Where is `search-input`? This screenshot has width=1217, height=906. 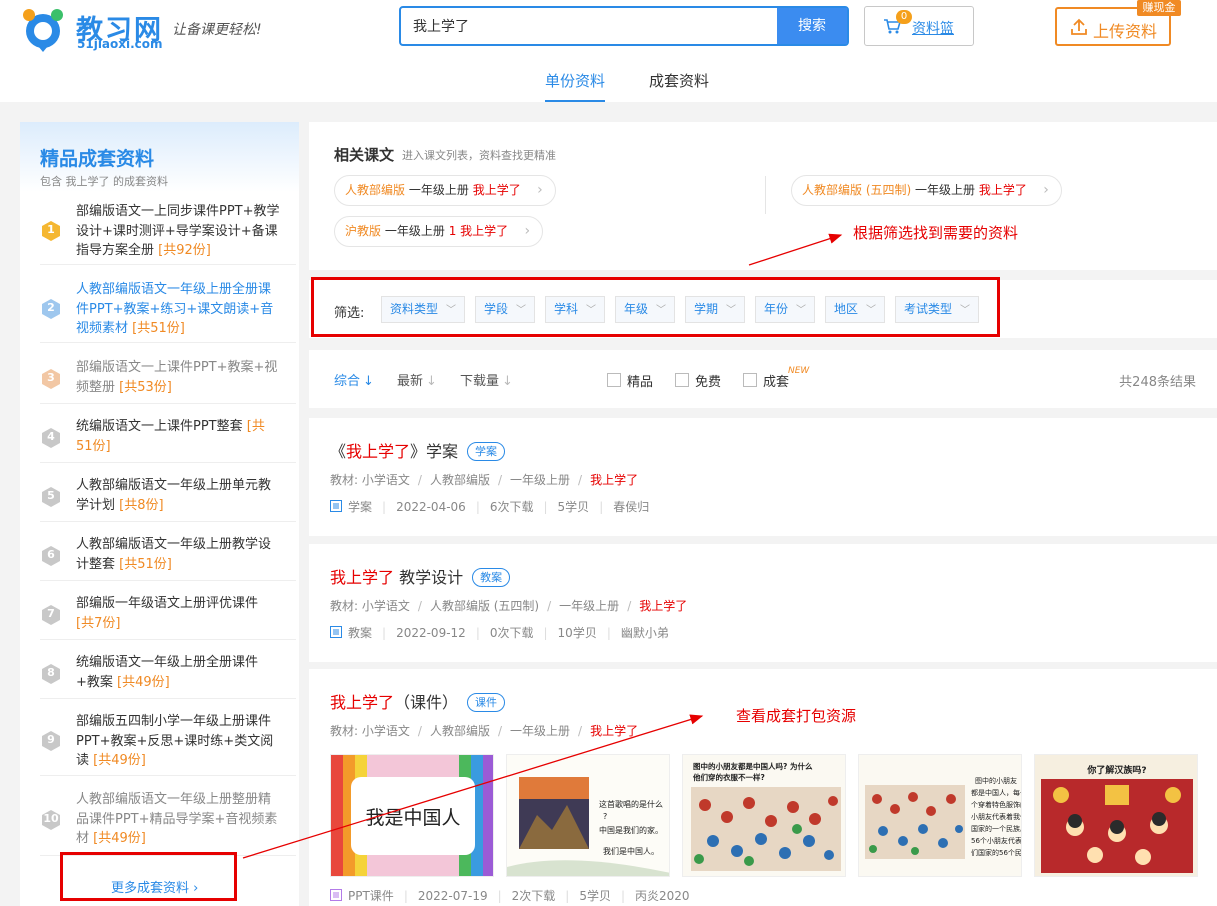
search-input is located at coordinates (590, 26).